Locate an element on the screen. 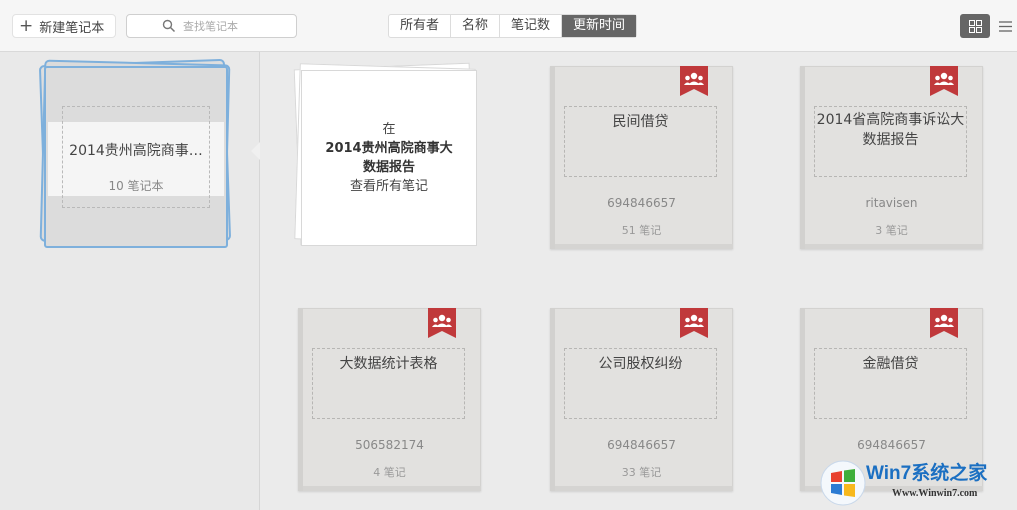 The width and height of the screenshot is (1017, 510). site-watermark: Win7系统之家 Www.Winwin7.com is located at coordinates (918, 483).